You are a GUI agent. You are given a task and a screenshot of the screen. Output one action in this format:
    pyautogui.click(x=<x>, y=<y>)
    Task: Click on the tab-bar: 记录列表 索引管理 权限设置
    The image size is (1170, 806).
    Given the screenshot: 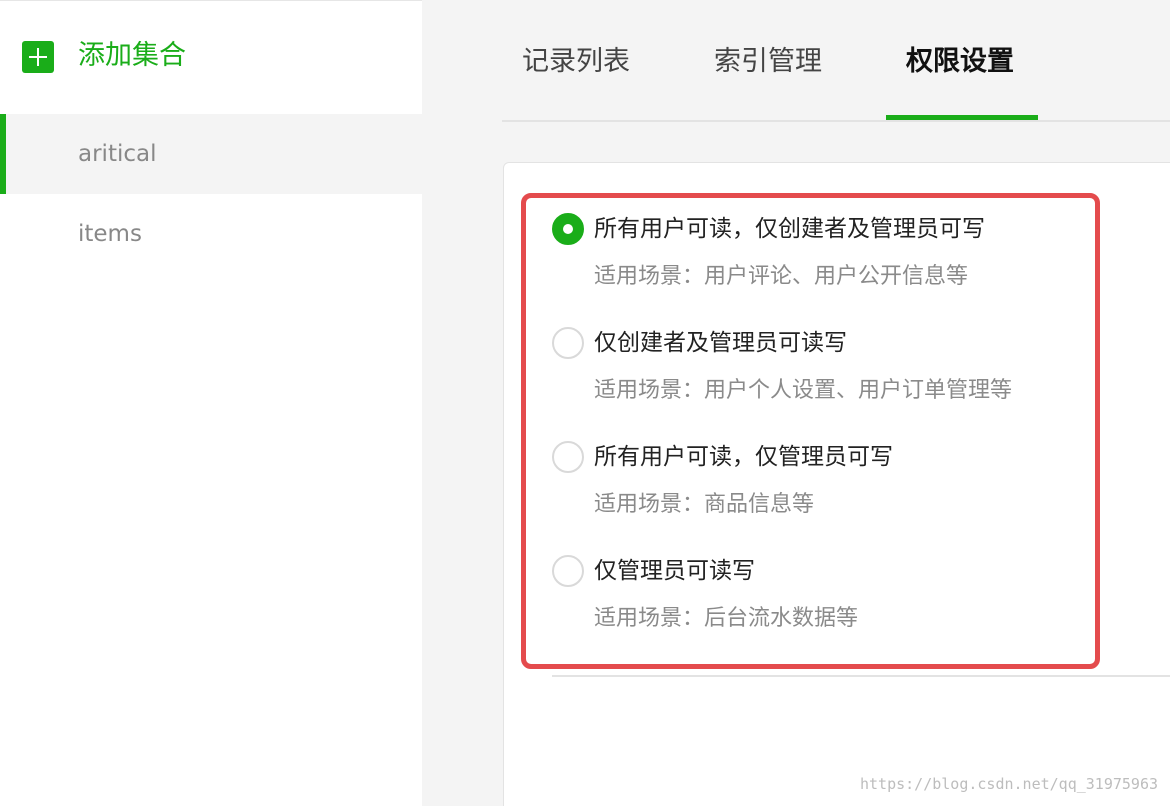 What is the action you would take?
    pyautogui.click(x=836, y=61)
    